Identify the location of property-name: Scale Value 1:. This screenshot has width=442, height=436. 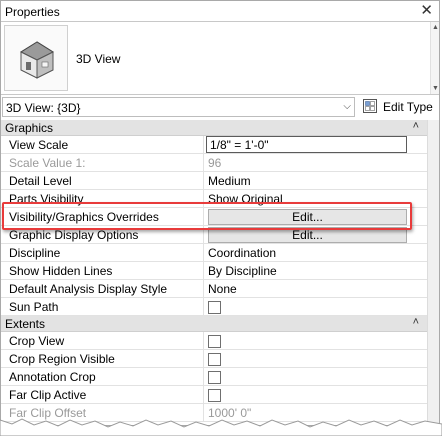
(102, 163).